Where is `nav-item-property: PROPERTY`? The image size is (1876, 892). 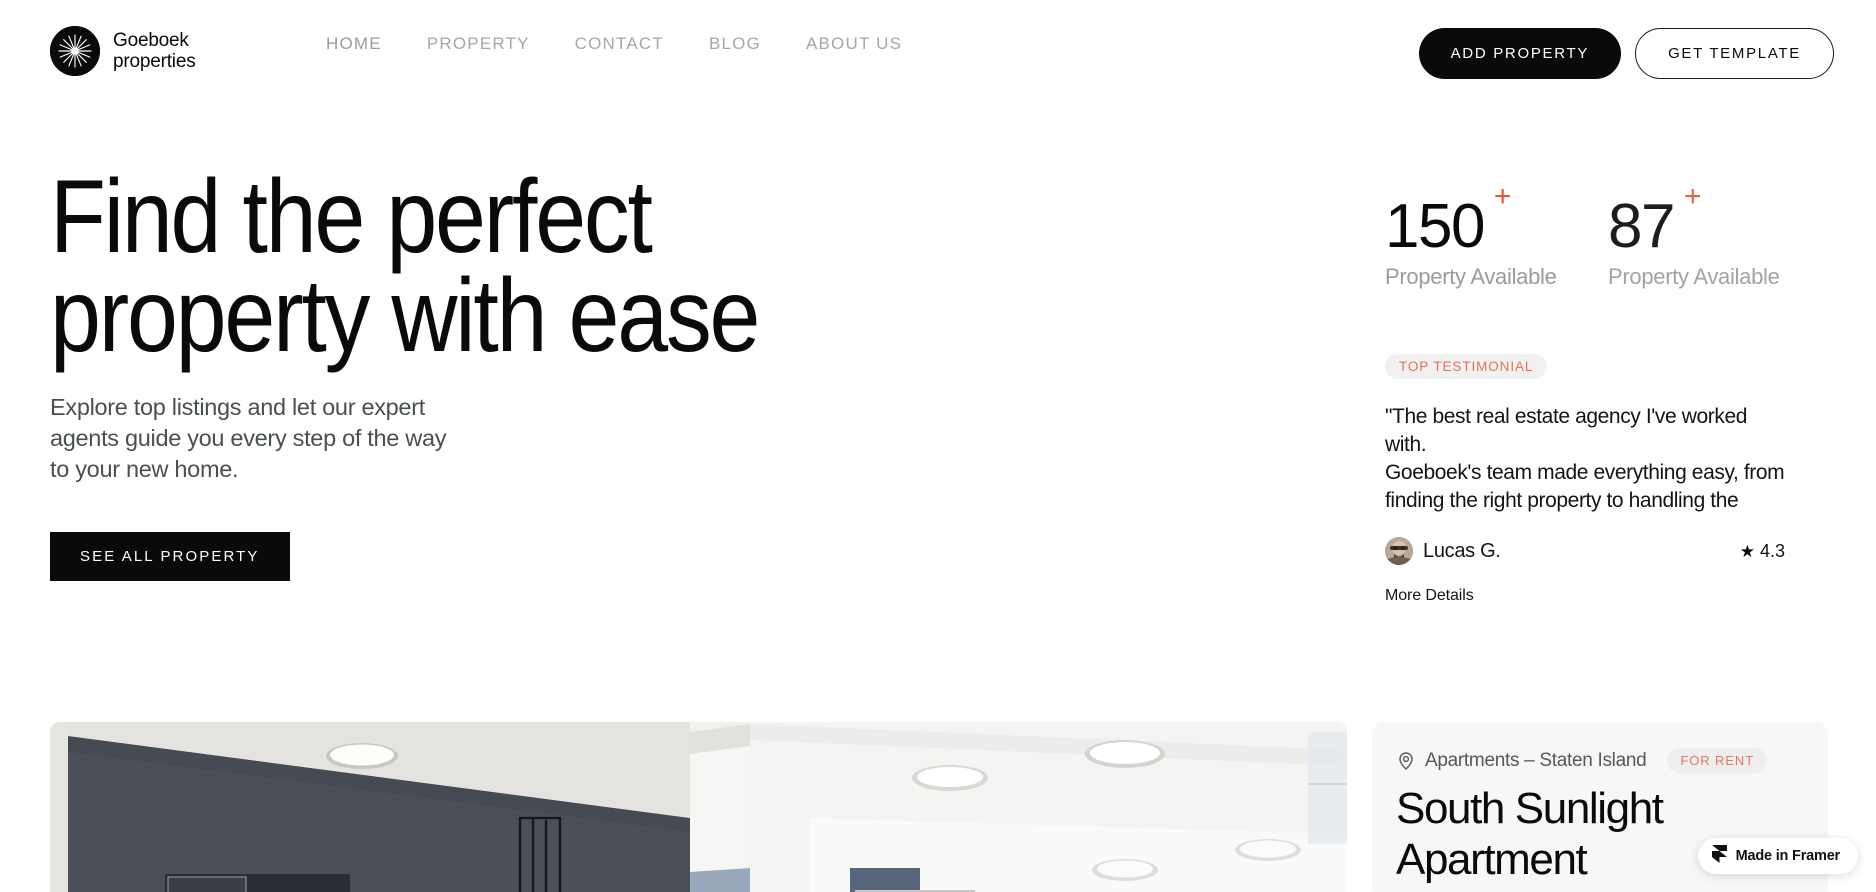 nav-item-property: PROPERTY is located at coordinates (478, 44).